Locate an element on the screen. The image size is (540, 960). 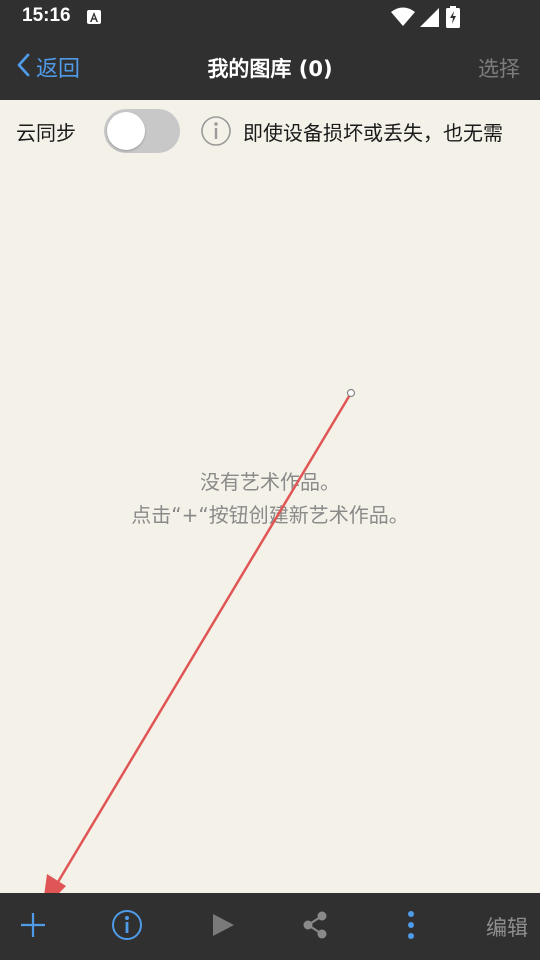
cloud-sync-description: 即使设备损坏或丢失，也无需 is located at coordinates (373, 133).